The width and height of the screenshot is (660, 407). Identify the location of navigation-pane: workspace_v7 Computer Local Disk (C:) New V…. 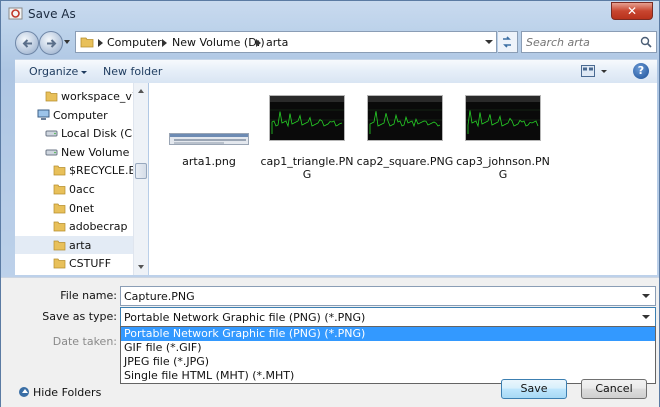
(75, 179).